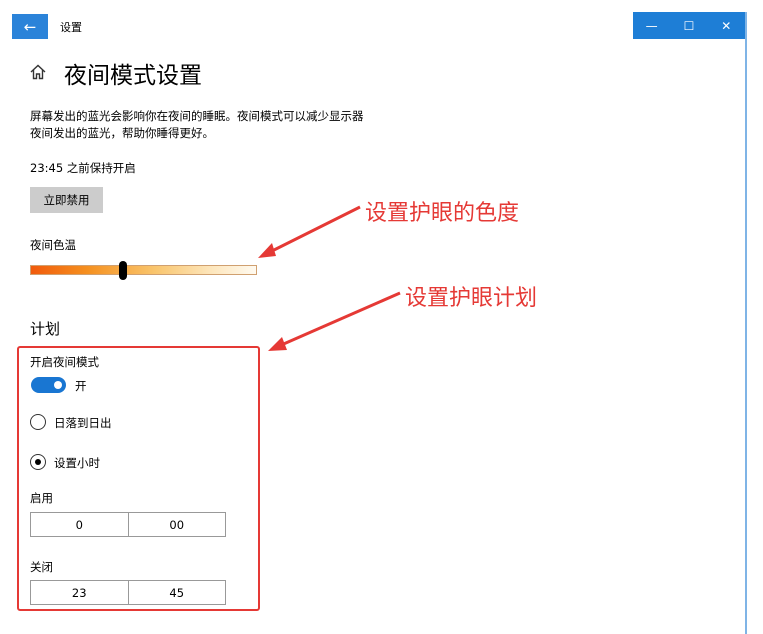  I want to click on app-title: 设置, so click(71, 27).